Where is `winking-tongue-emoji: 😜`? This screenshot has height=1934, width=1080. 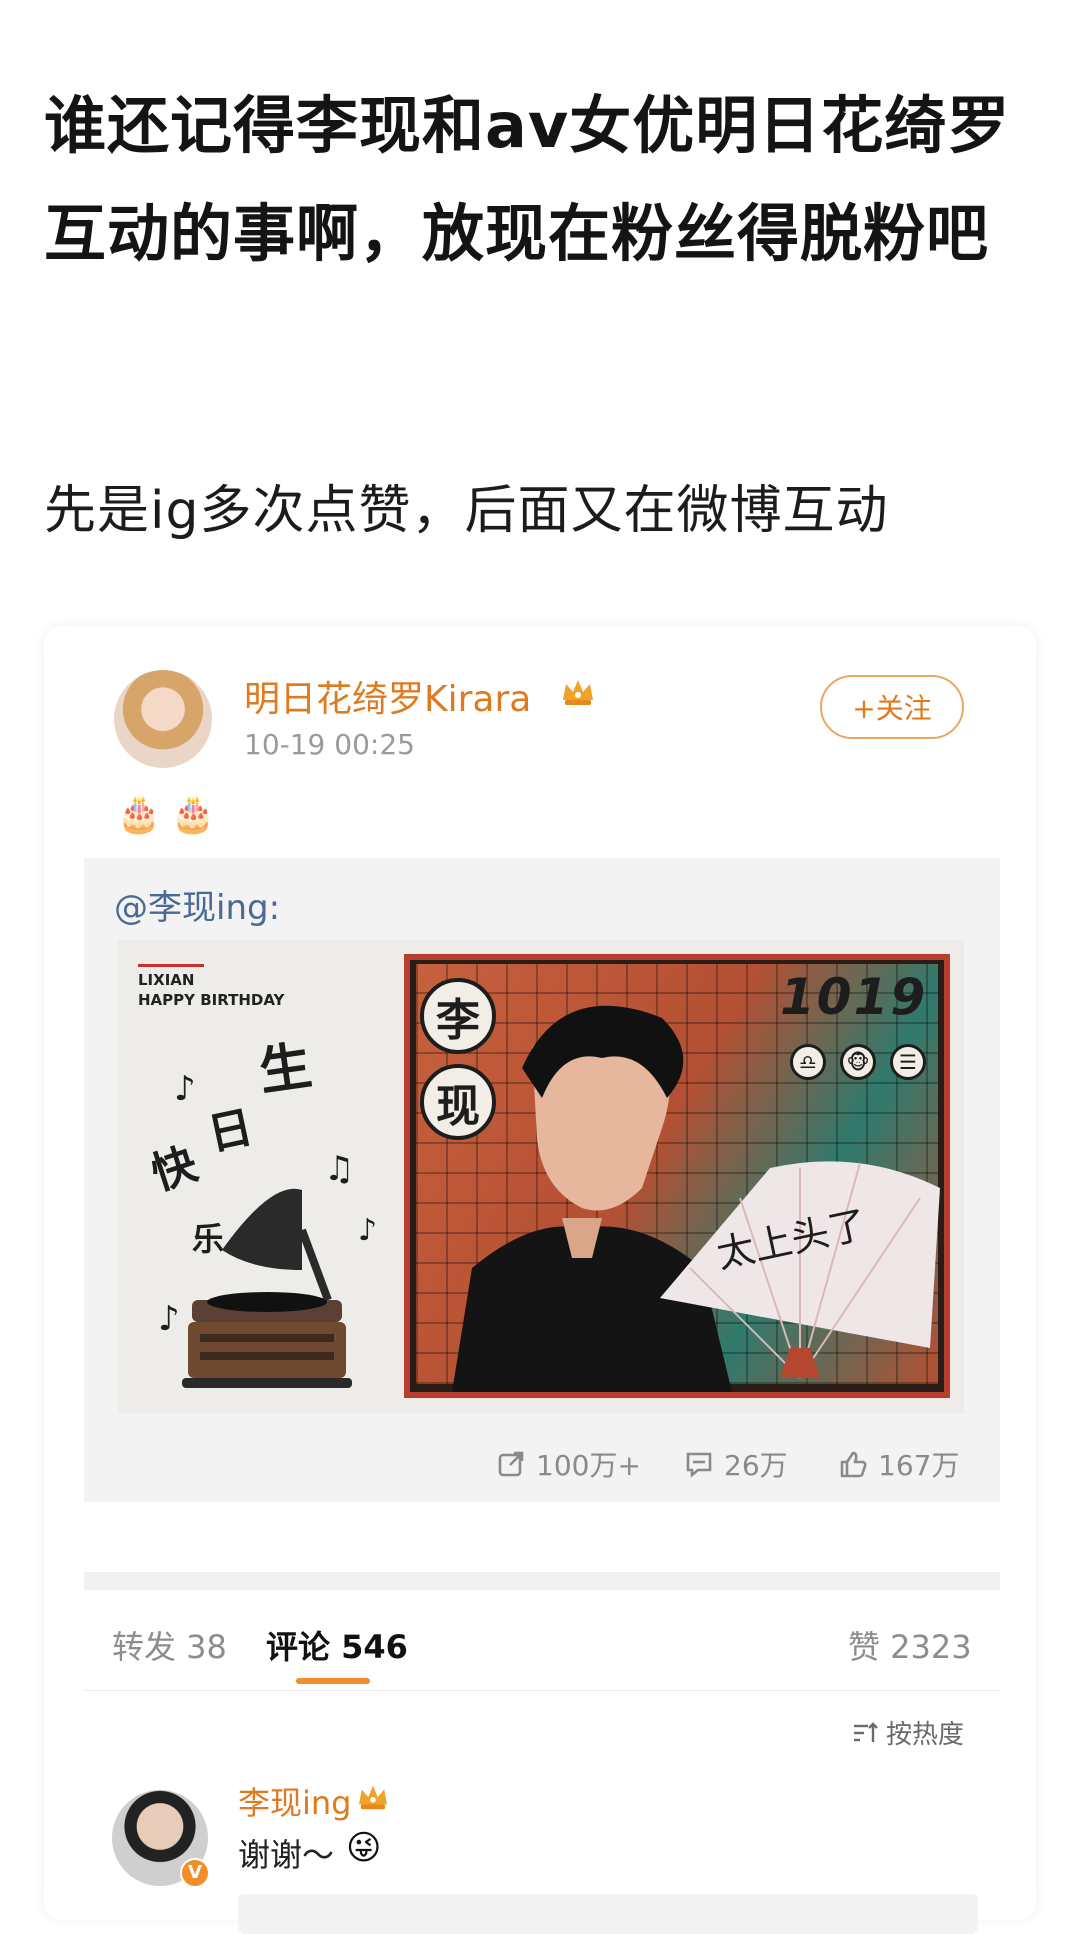 winking-tongue-emoji: 😜 is located at coordinates (364, 1848).